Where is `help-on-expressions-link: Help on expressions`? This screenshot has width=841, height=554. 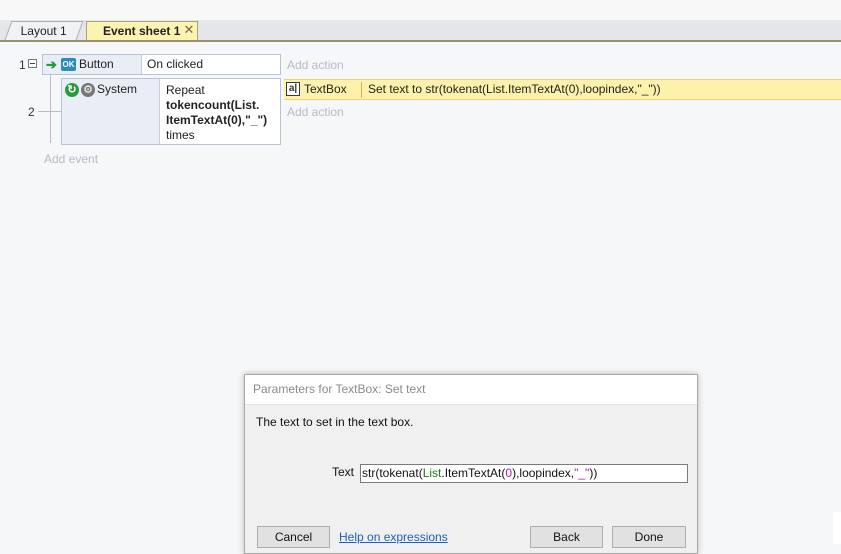 help-on-expressions-link: Help on expressions is located at coordinates (393, 537).